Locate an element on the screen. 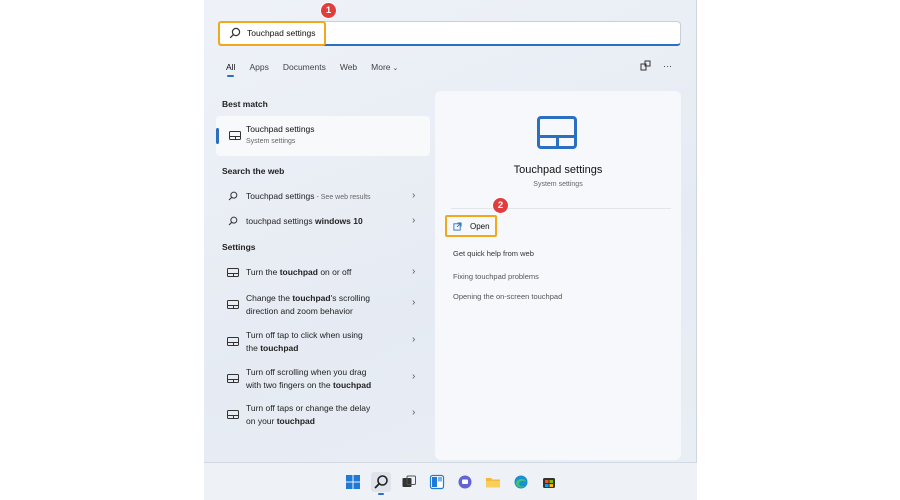  help-link: Opening the on-screen touchpad is located at coordinates (507, 296).